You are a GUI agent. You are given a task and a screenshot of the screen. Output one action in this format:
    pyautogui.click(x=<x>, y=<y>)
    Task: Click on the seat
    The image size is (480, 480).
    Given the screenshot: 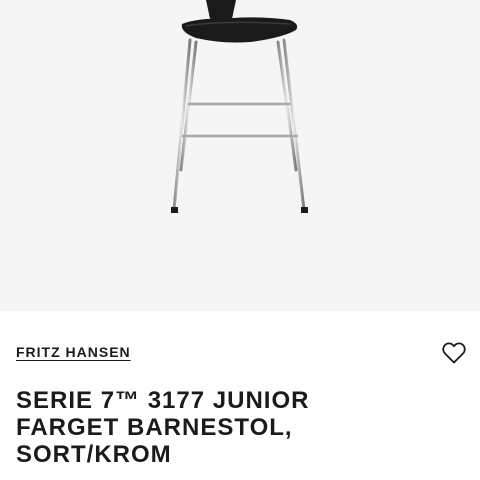 What is the action you would take?
    pyautogui.click(x=239, y=30)
    